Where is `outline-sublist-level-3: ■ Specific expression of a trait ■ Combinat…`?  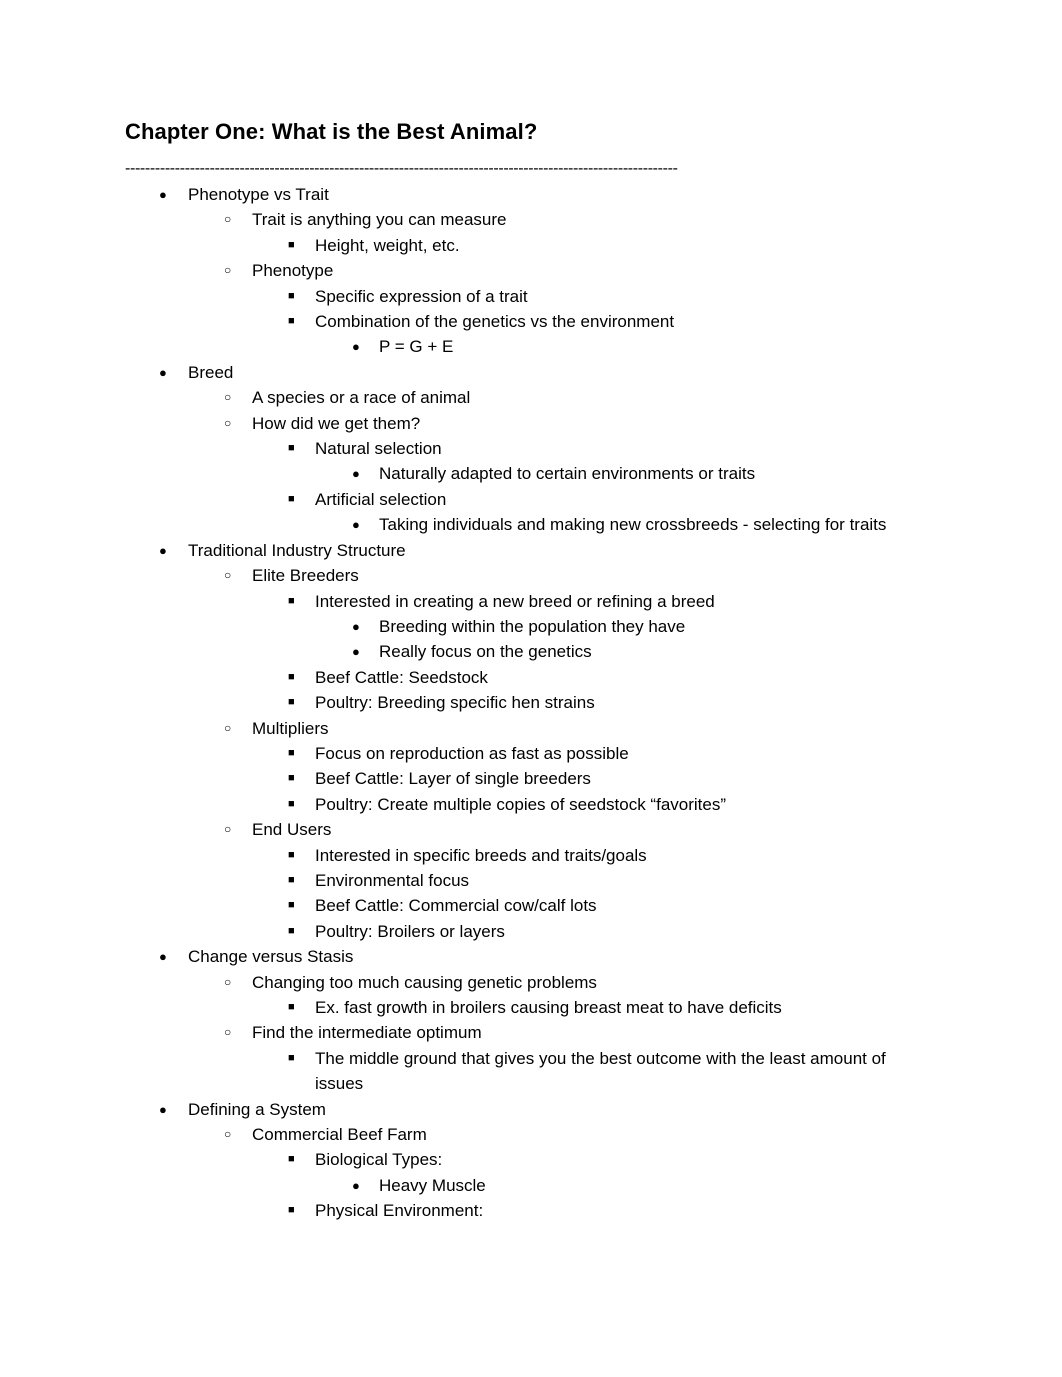 outline-sublist-level-3: ■ Specific expression of a trait ■ Combinat… is located at coordinates (531, 322).